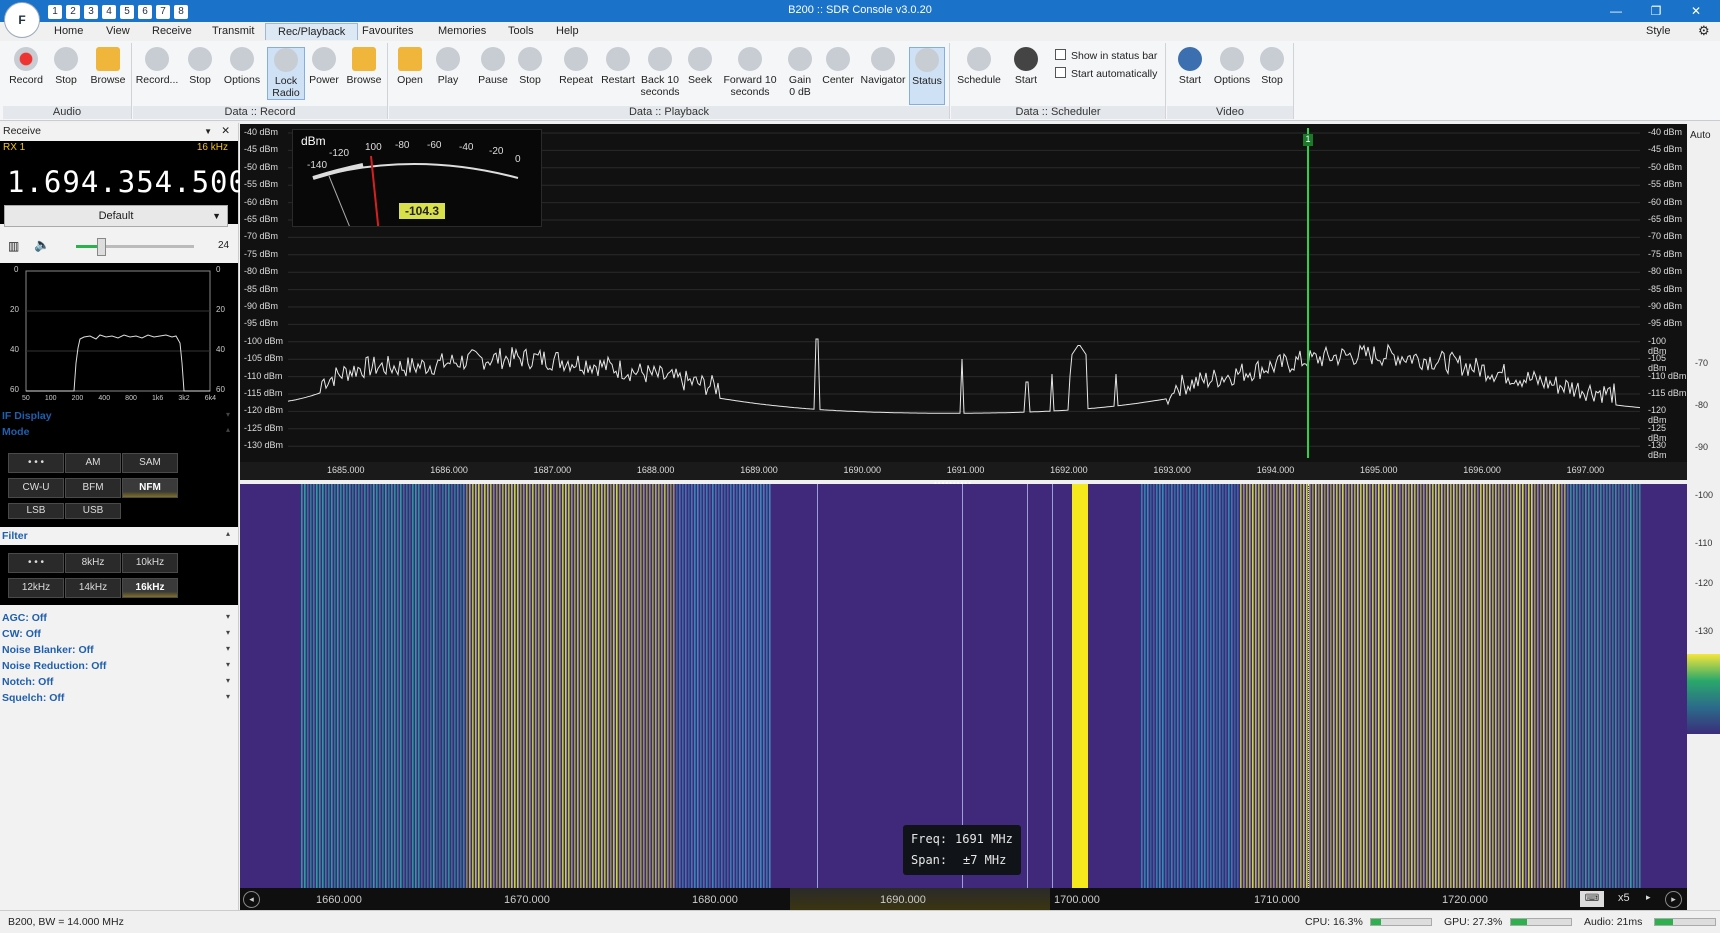 The height and width of the screenshot is (933, 1720). I want to click on menu-transmit: Transmit, so click(233, 31).